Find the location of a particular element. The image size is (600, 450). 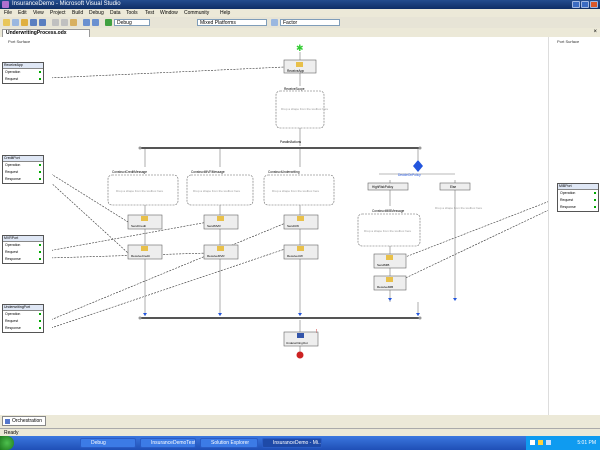

menu-build: Build is located at coordinates (77, 13).